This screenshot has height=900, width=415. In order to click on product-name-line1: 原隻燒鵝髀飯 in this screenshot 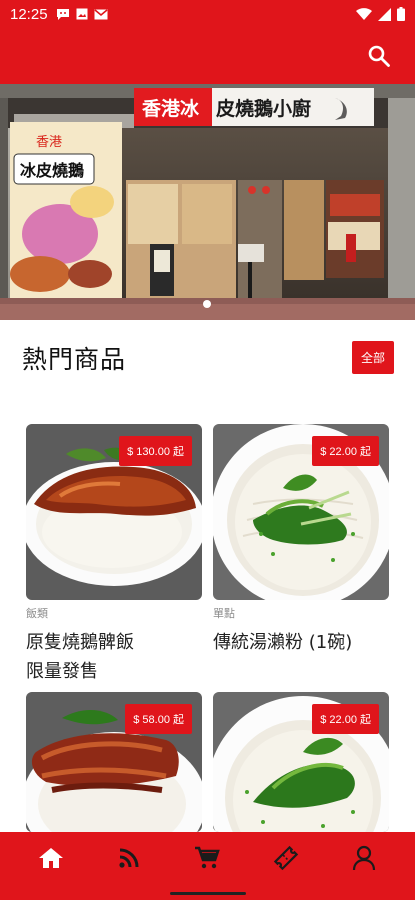, I will do `click(80, 642)`.